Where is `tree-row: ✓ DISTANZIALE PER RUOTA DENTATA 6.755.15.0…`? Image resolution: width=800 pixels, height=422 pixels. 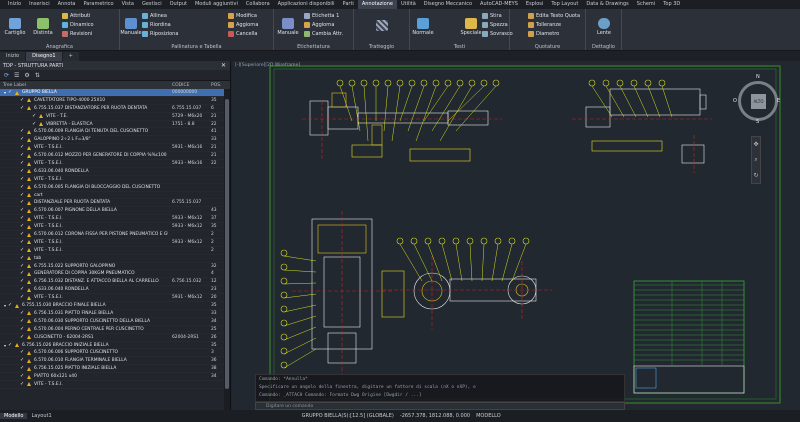 tree-row: ✓ DISTANZIALE PER RUOTA DENTATA 6.755.15.0… is located at coordinates (112, 203).